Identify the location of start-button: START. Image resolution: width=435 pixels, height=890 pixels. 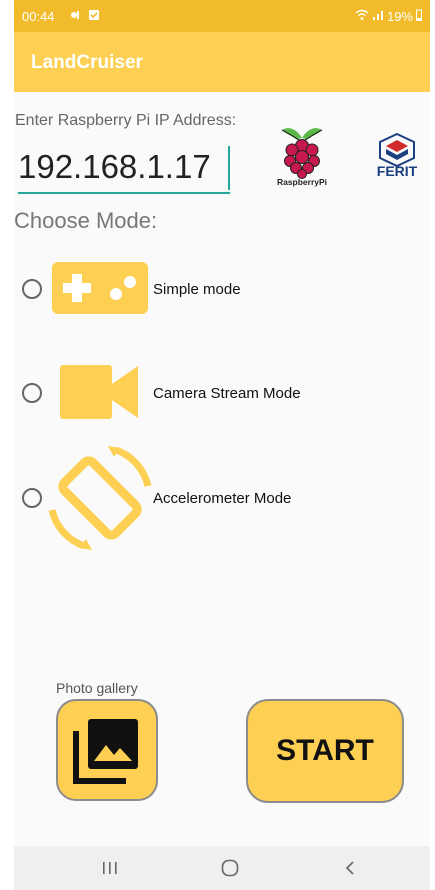
(325, 751).